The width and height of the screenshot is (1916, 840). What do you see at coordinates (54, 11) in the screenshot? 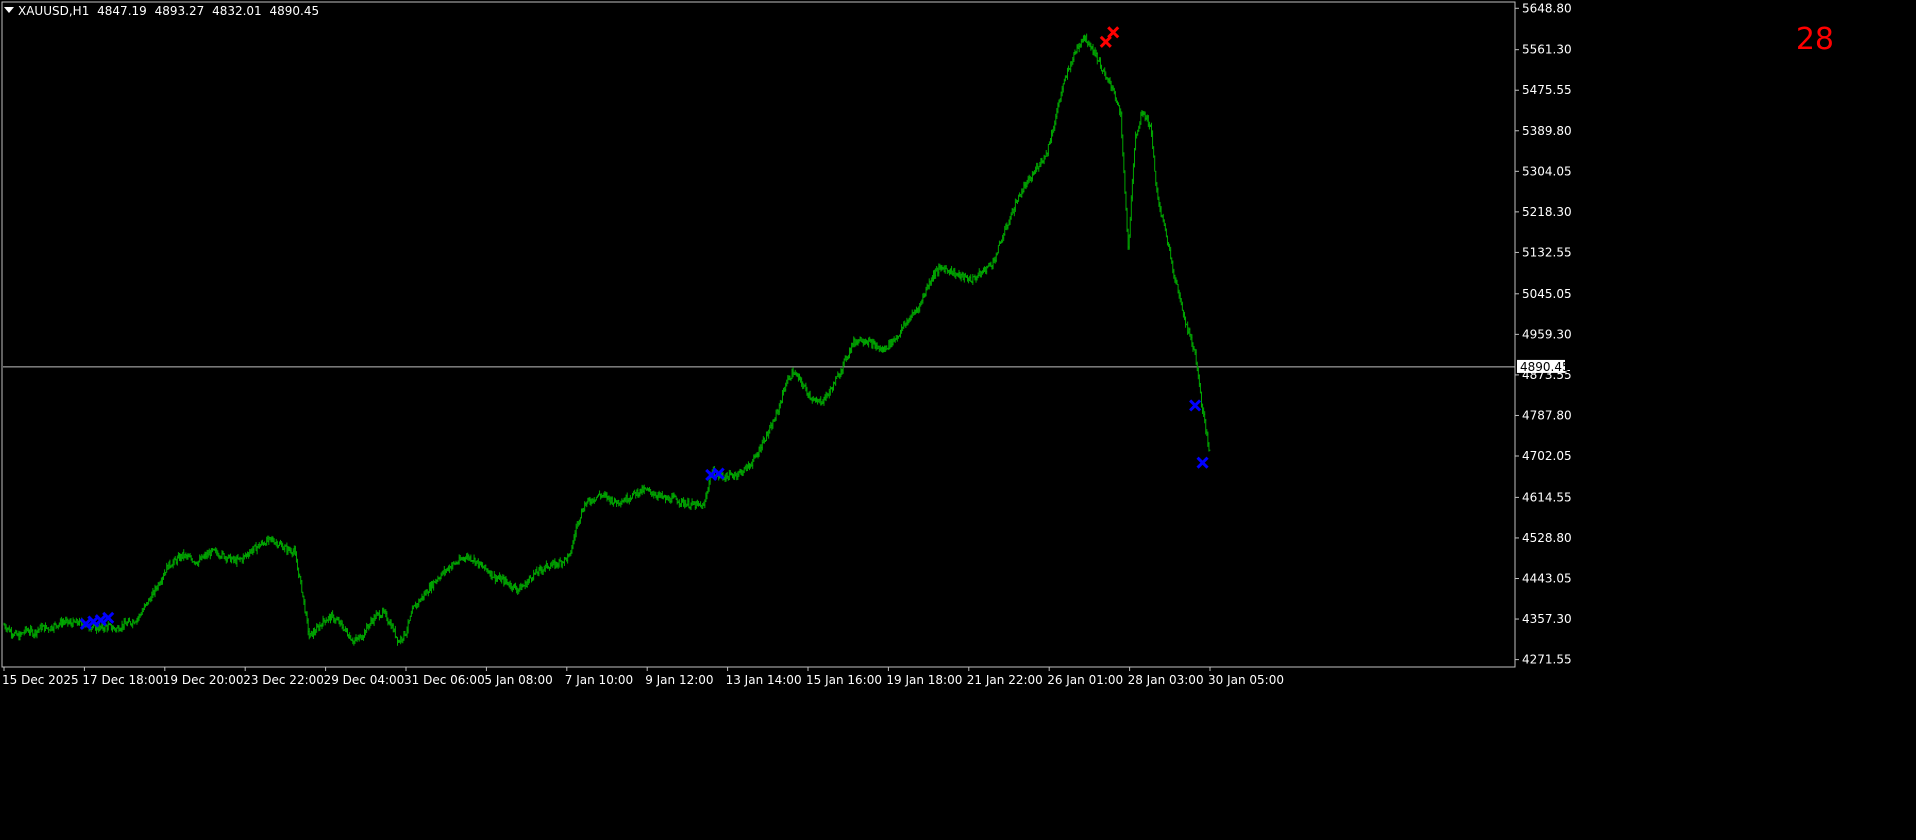
I see `symbol-timeframe: XAUUSD,H1` at bounding box center [54, 11].